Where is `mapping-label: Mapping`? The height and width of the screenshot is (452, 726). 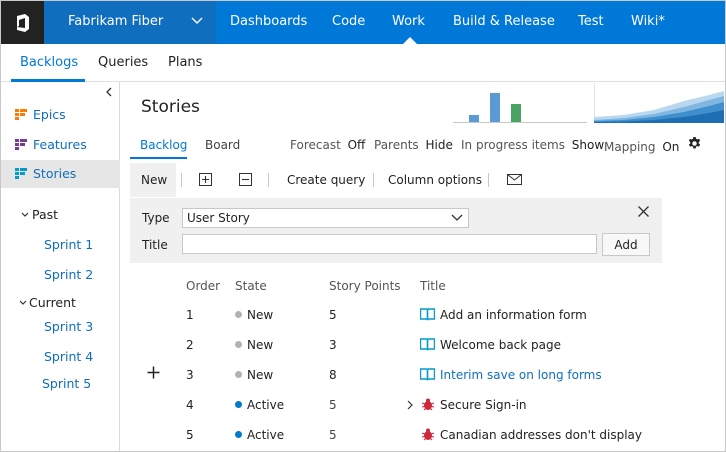
mapping-label: Mapping is located at coordinates (630, 147).